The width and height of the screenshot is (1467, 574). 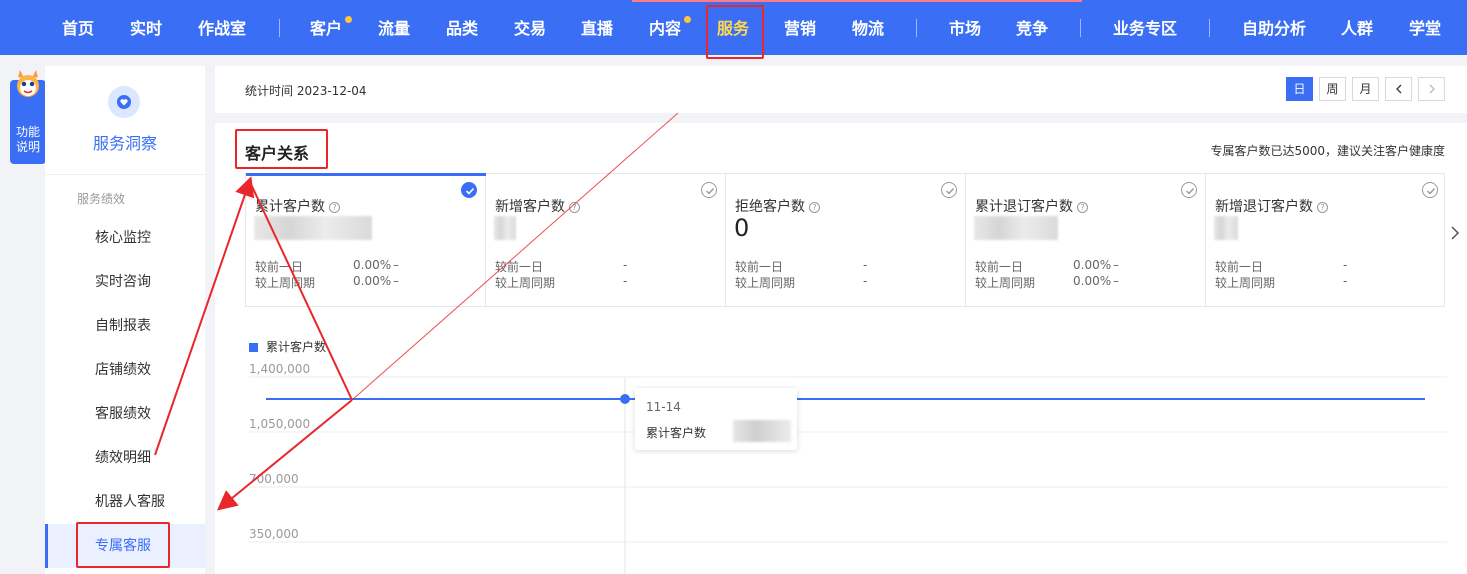 I want to click on sidebar-item-realtime-consult: 实时咨询, so click(x=125, y=282).